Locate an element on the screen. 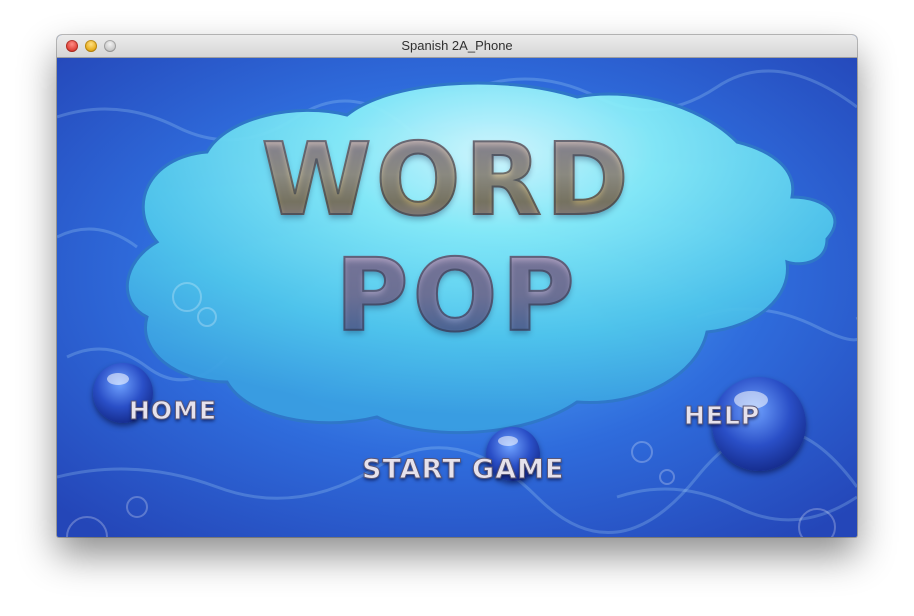 The width and height of the screenshot is (914, 616). window-title: Spanish 2A_Phone is located at coordinates (457, 45).